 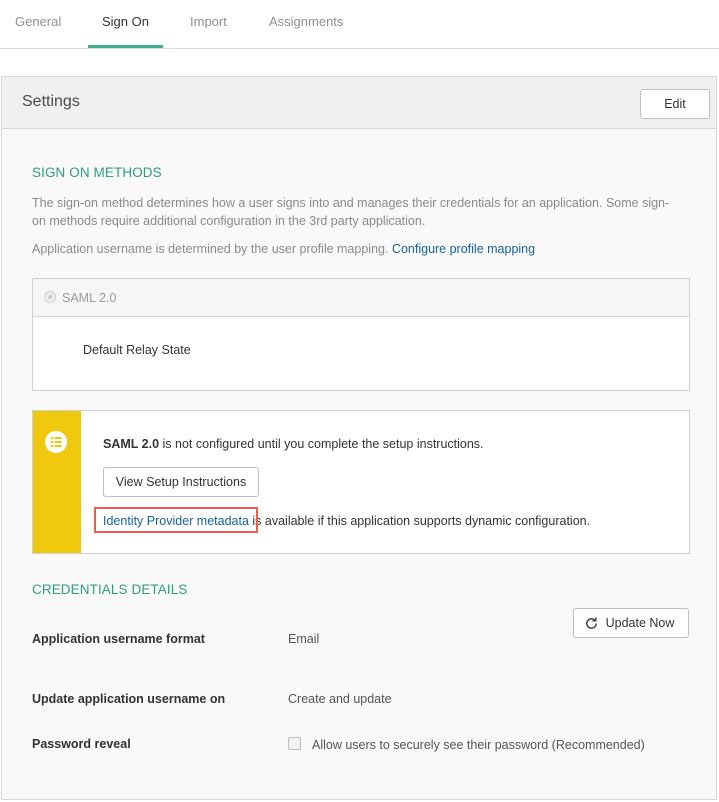 I want to click on update-username-value: Create and update, so click(x=340, y=699).